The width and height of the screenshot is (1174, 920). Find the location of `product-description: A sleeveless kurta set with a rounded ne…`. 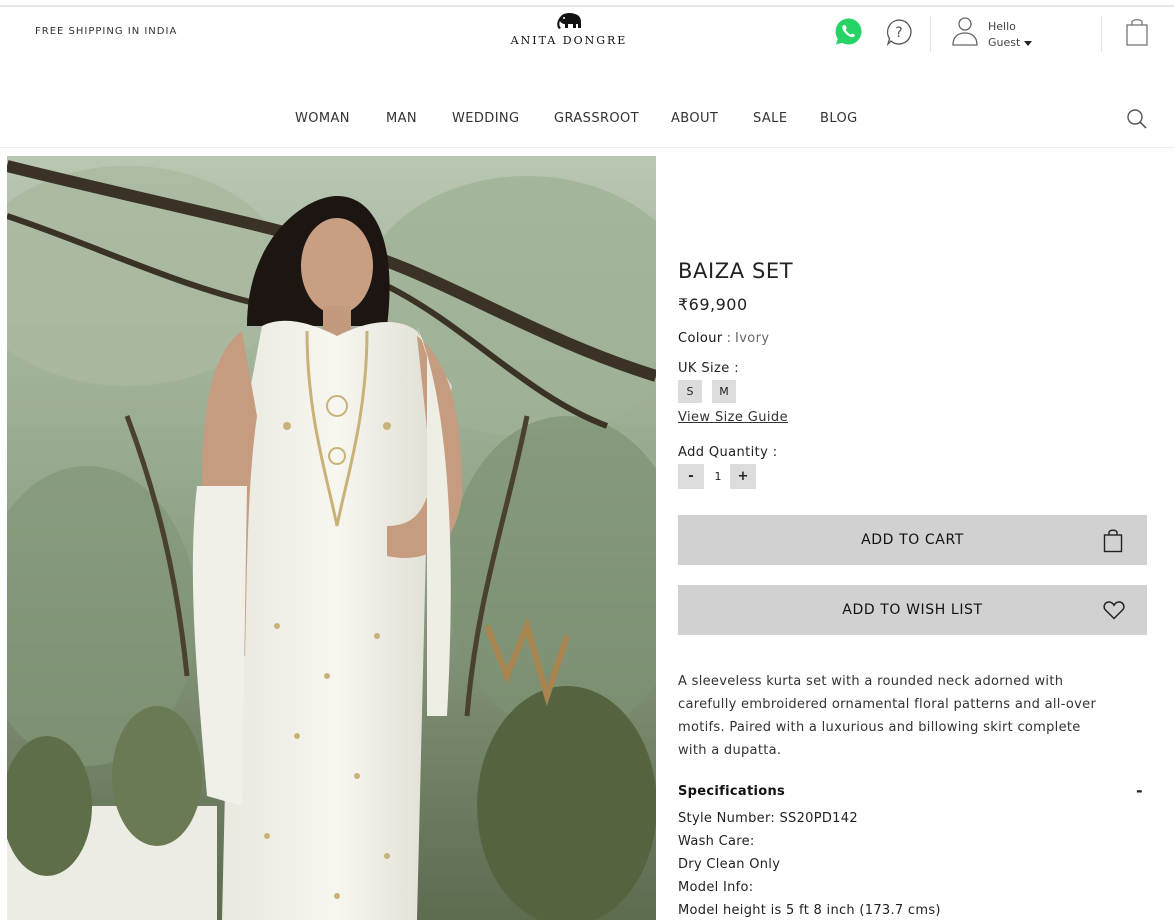

product-description: A sleeveless kurta set with a rounded ne… is located at coordinates (887, 716).